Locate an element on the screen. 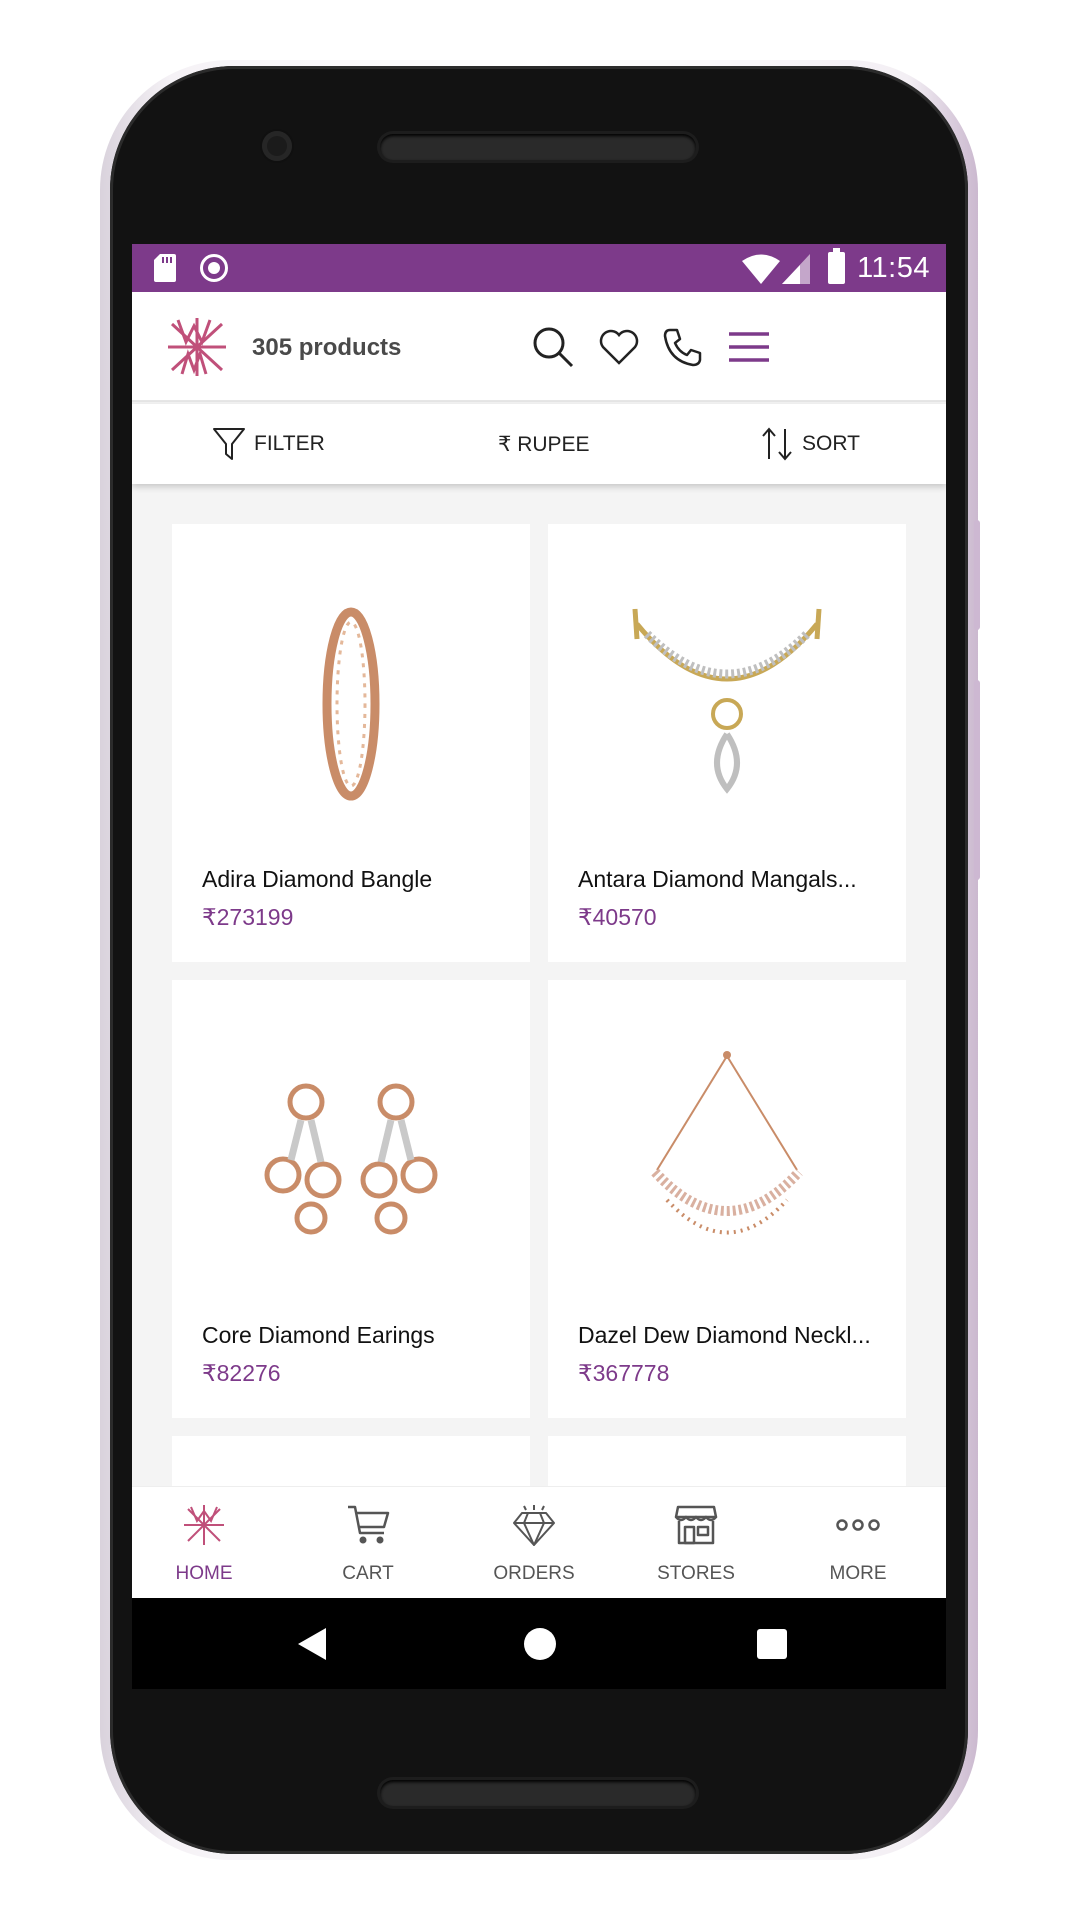 Image resolution: width=1080 pixels, height=1920 pixels. search-icon is located at coordinates (553, 347).